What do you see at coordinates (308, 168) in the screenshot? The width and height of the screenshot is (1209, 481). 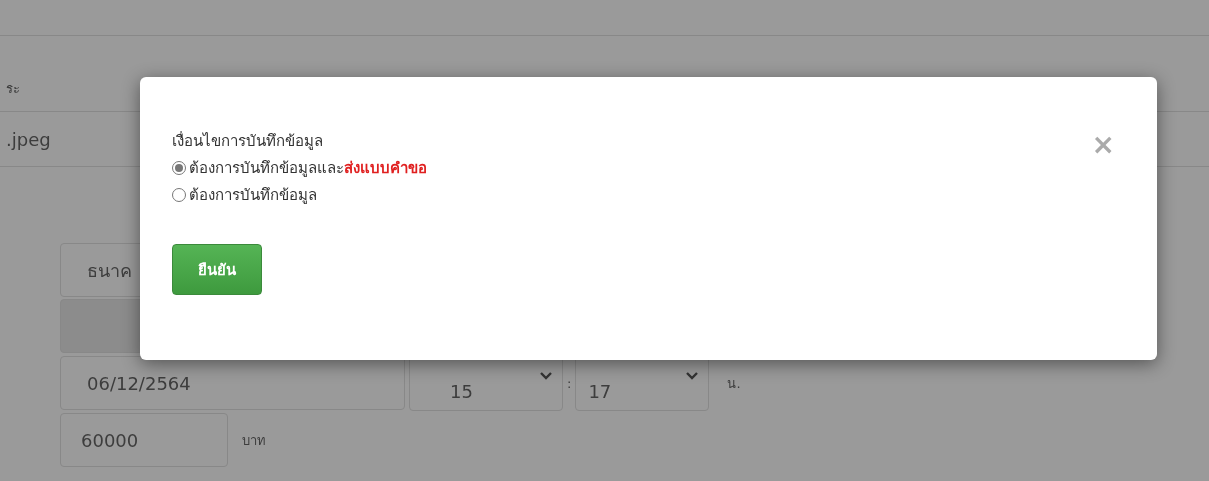 I see `option-label: ต้องการบันทึกข้อมูลและส่งแบบคำขอ` at bounding box center [308, 168].